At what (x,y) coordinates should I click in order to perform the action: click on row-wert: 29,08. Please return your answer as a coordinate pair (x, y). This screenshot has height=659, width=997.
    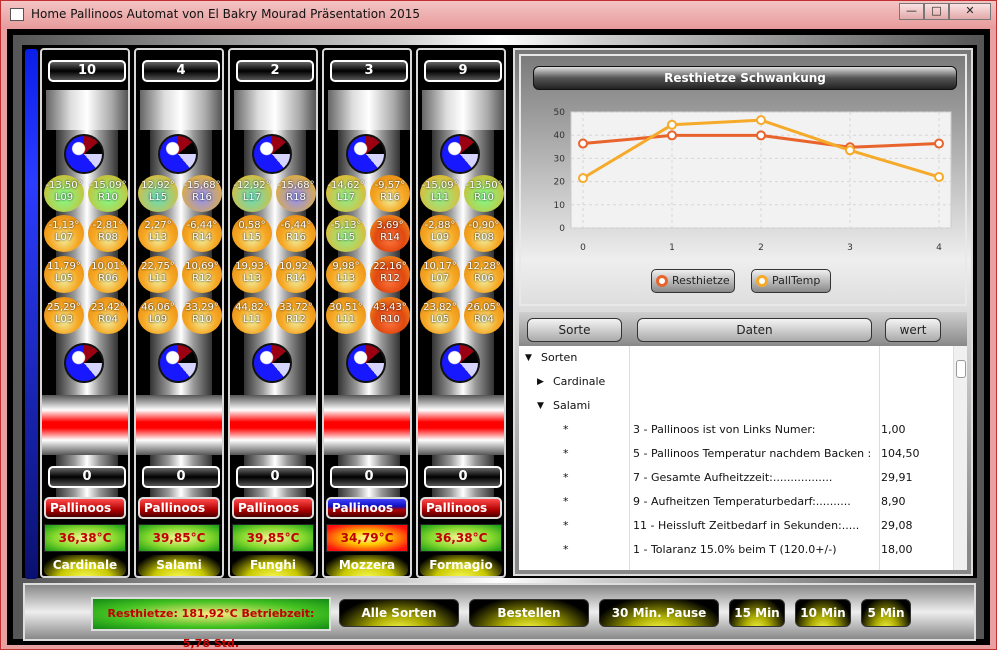
    Looking at the image, I should click on (897, 525).